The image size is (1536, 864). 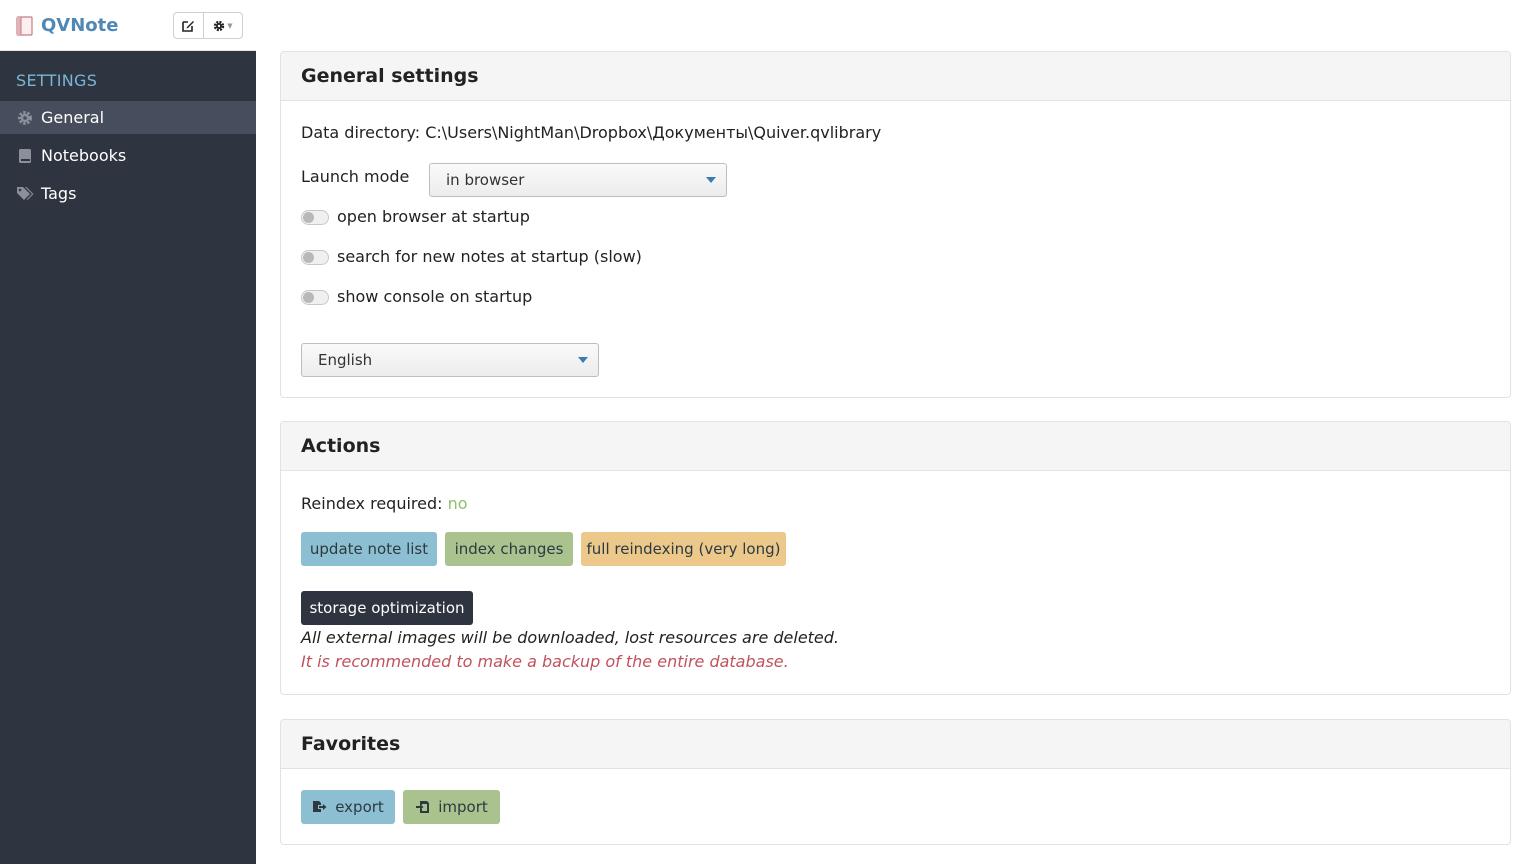 I want to click on notebook-logo-icon, so click(x=24, y=26).